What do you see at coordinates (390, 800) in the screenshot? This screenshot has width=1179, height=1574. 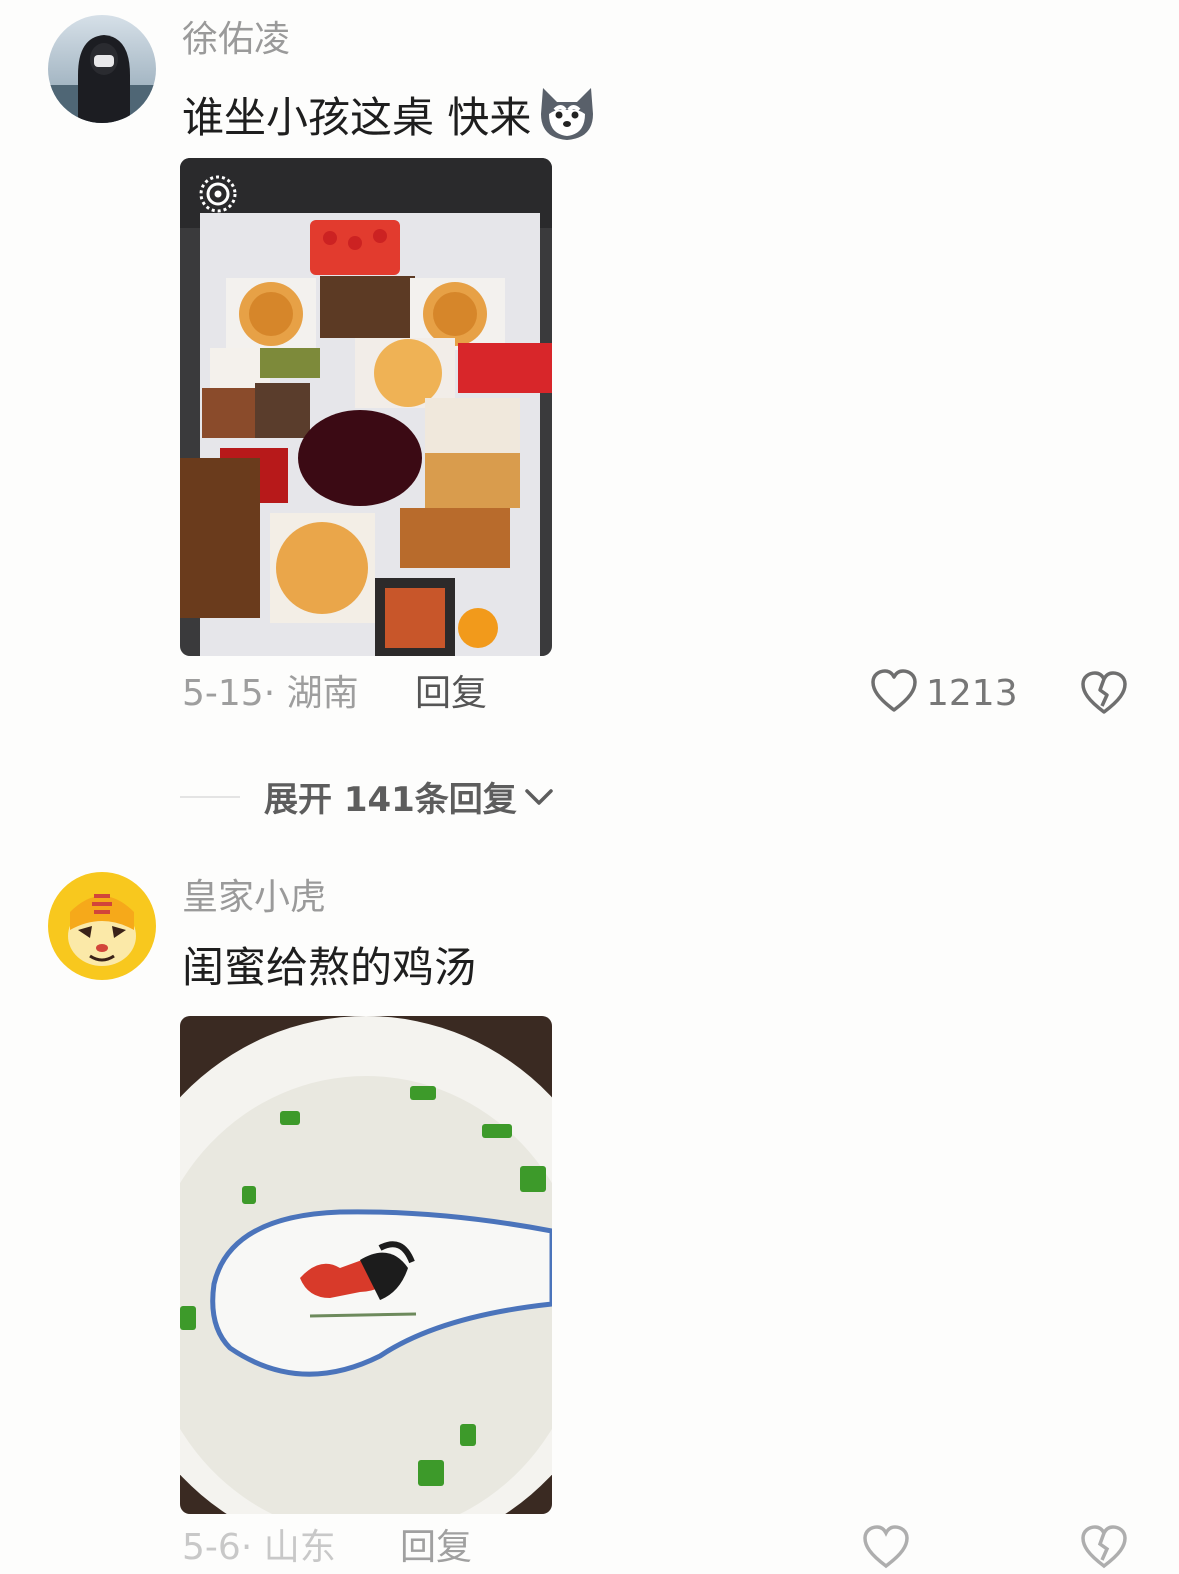 I see `expand-replies-label: 展开 141条回复` at bounding box center [390, 800].